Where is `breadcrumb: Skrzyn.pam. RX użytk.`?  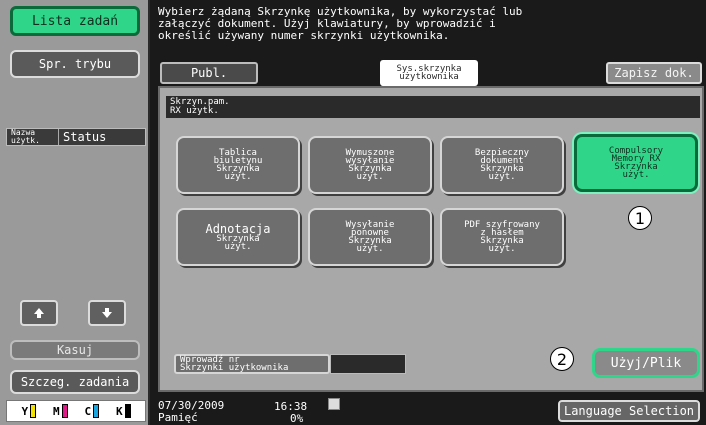
breadcrumb: Skrzyn.pam. RX użytk. is located at coordinates (433, 107).